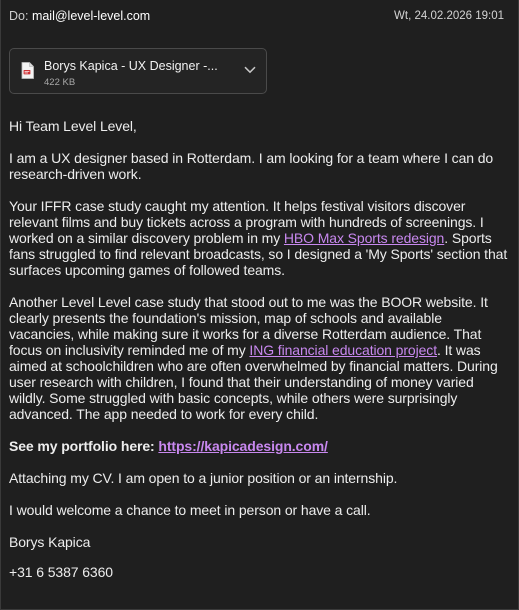 The height and width of the screenshot is (610, 519). What do you see at coordinates (50, 542) in the screenshot?
I see `signature-name: Borys Kapica` at bounding box center [50, 542].